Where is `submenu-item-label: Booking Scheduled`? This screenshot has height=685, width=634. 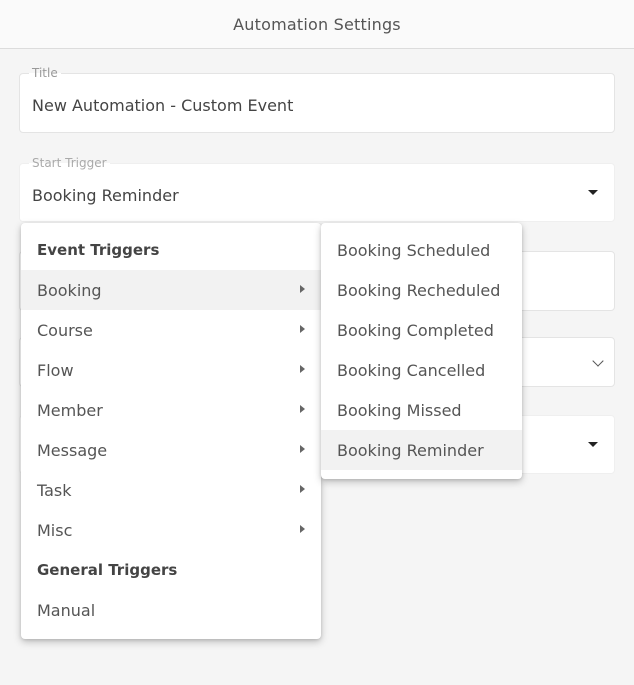
submenu-item-label: Booking Scheduled is located at coordinates (414, 250).